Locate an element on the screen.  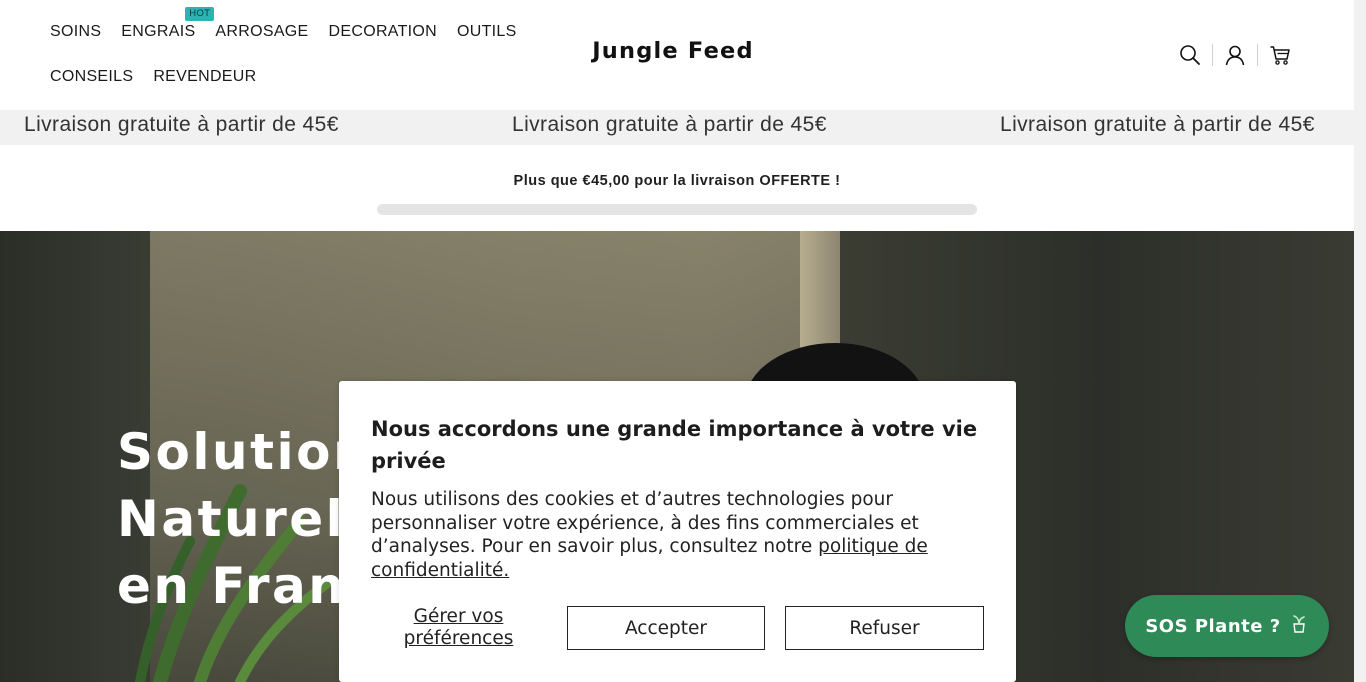
nav-item-conseils: CONSEILS is located at coordinates (91, 77).